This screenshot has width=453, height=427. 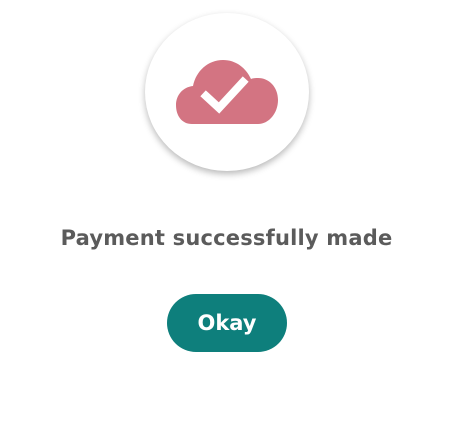 What do you see at coordinates (226, 238) in the screenshot?
I see `success-message: Payment successfully made` at bounding box center [226, 238].